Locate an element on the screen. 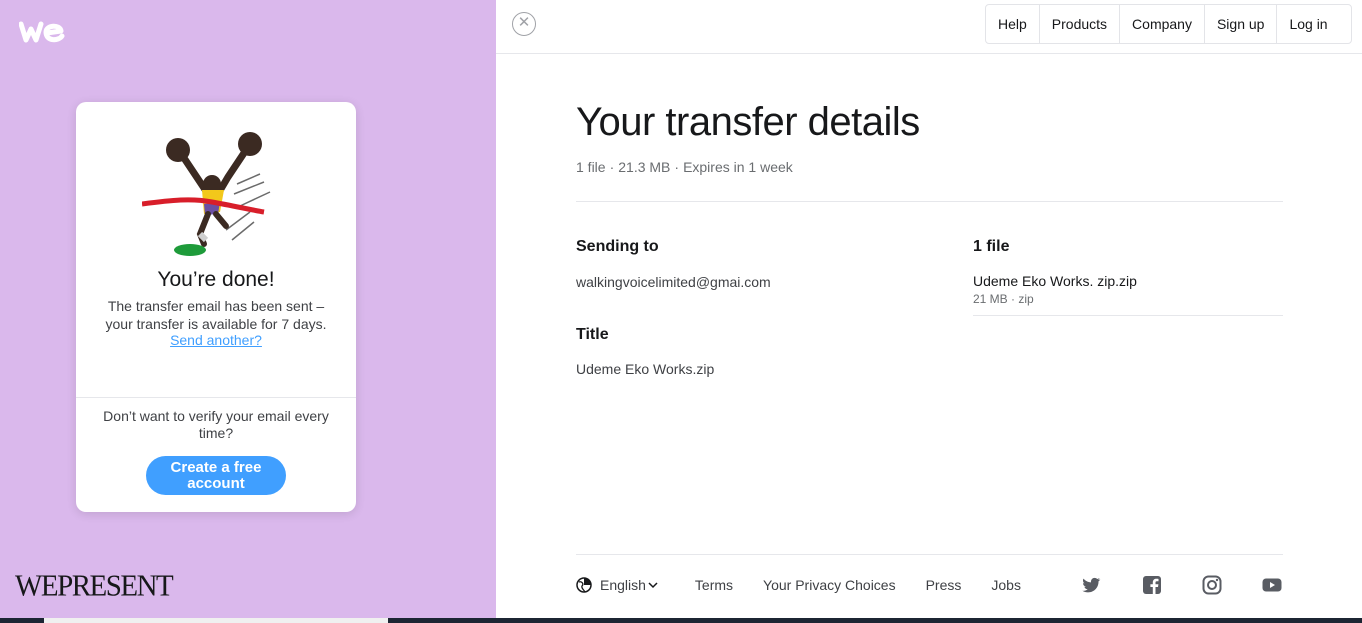 Image resolution: width=1362 pixels, height=623 pixels. file-size: 21 MB is located at coordinates (990, 299).